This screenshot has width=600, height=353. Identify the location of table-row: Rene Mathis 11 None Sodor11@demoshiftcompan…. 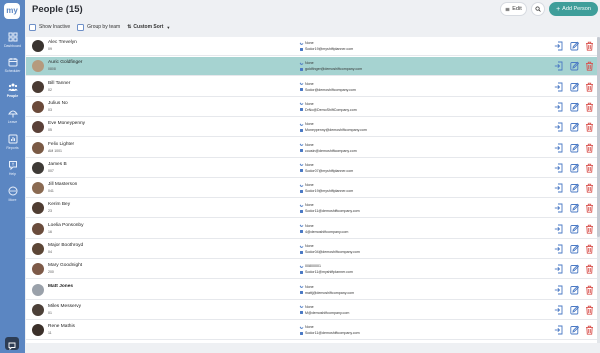
(312, 331).